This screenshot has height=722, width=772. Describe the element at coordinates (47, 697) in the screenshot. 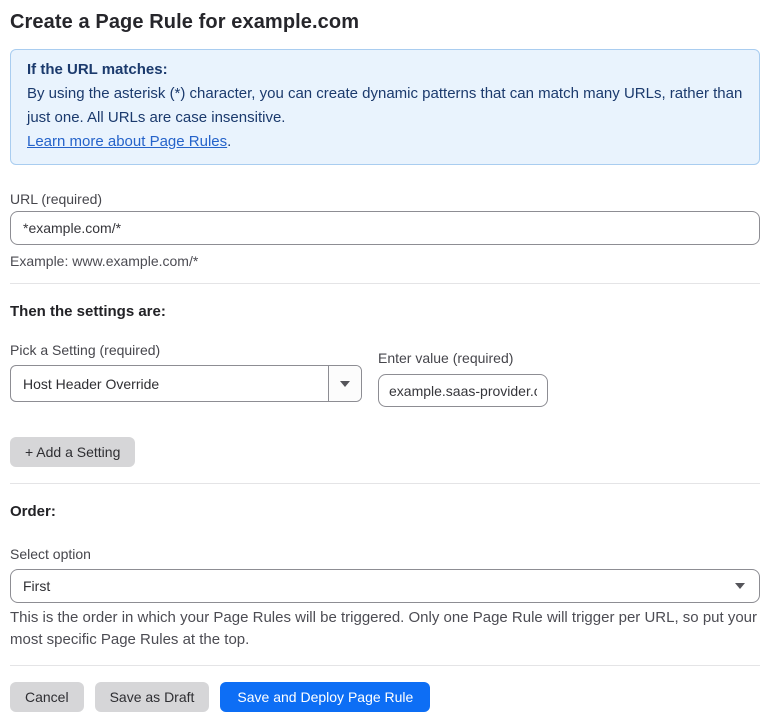

I see `cancel-button: Cancel` at that location.